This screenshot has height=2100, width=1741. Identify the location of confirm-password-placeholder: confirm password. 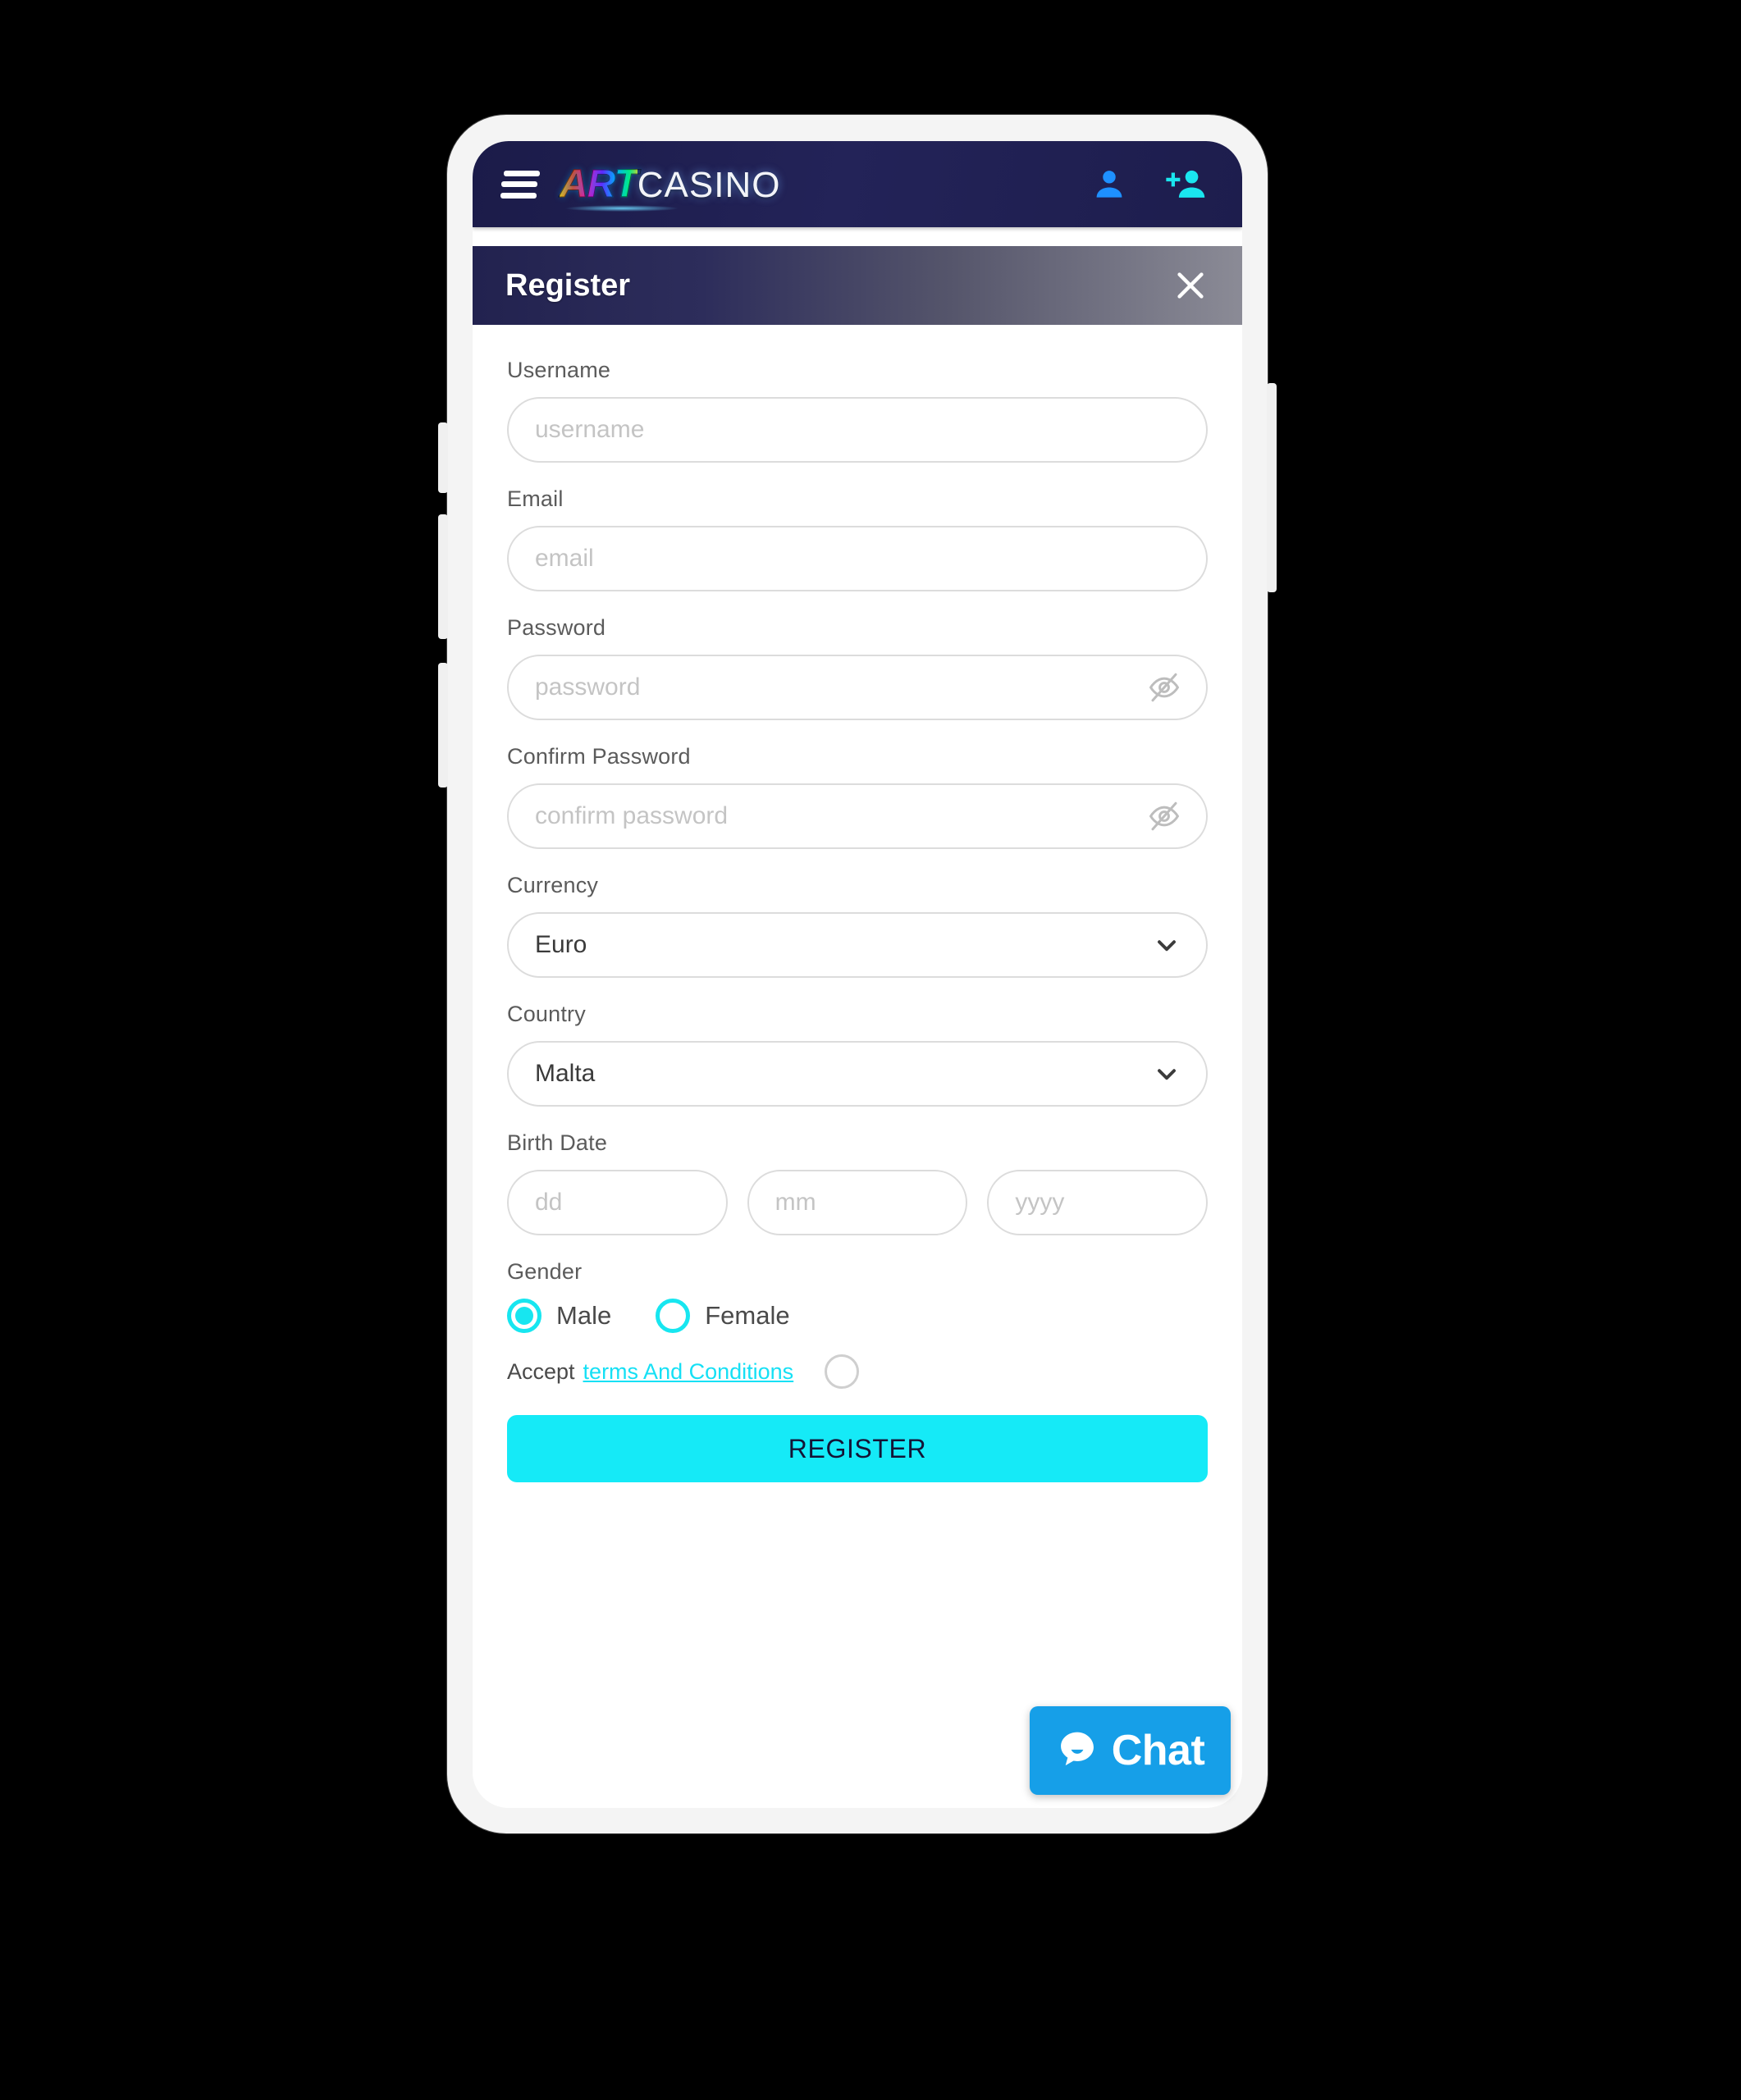
(632, 816).